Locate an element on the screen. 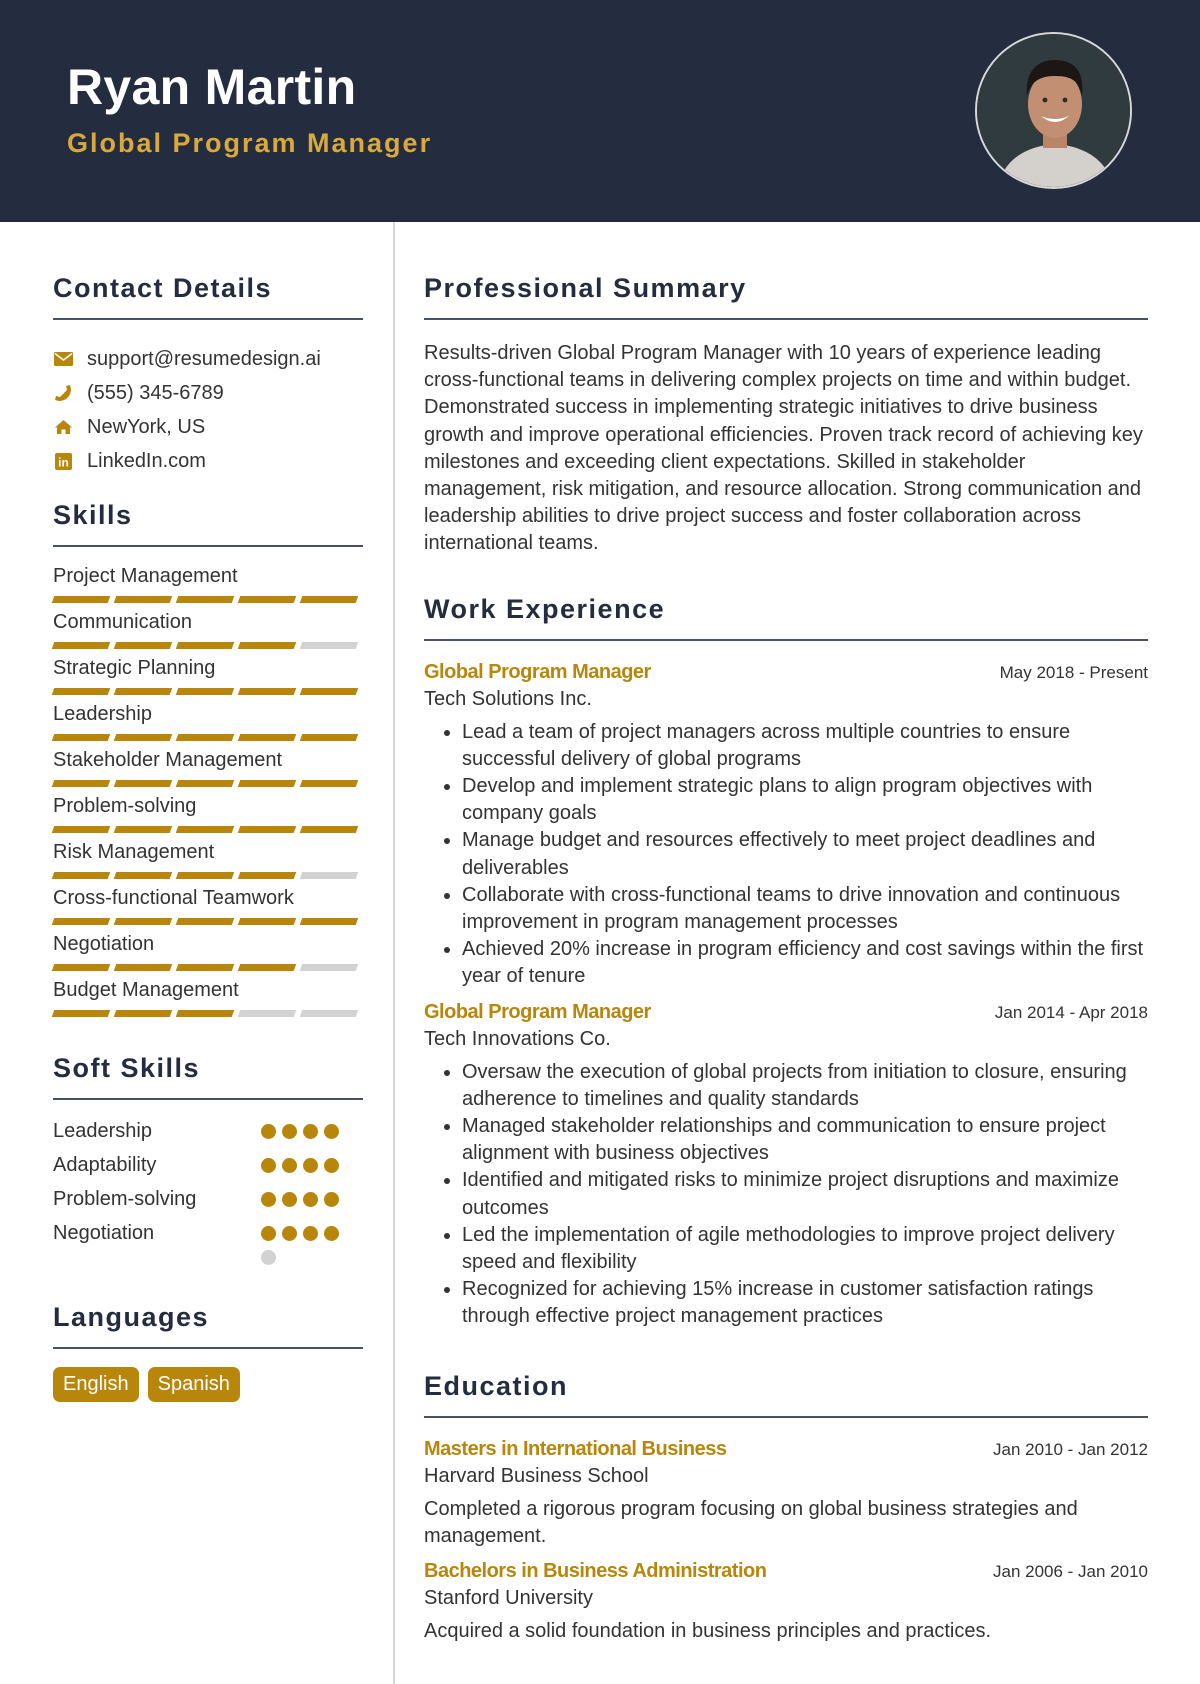 The width and height of the screenshot is (1200, 1684). skill-item: Project Management is located at coordinates (207, 583).